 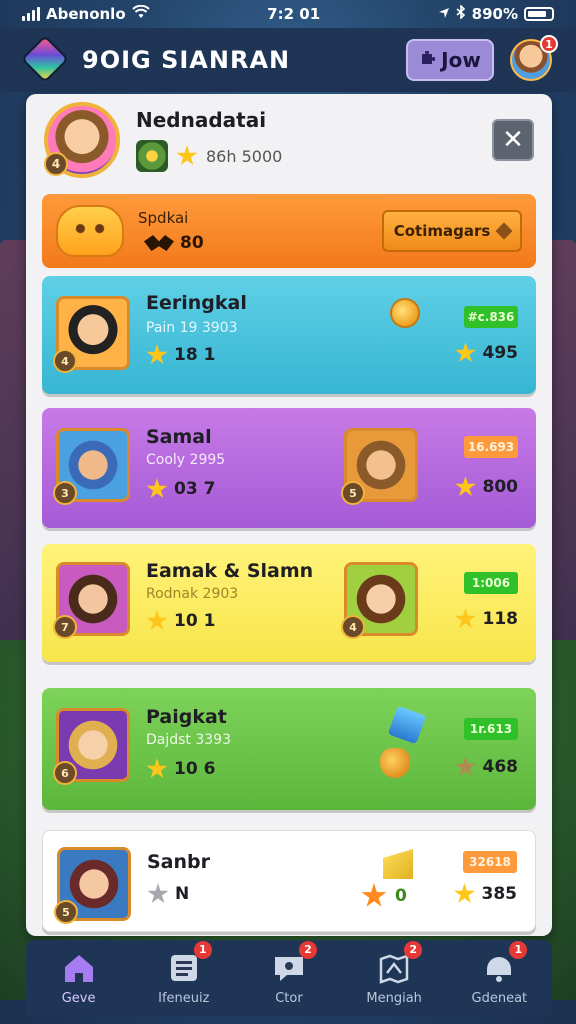 What do you see at coordinates (184, 973) in the screenshot?
I see `nav-item-list: 1 Ifeneuiz` at bounding box center [184, 973].